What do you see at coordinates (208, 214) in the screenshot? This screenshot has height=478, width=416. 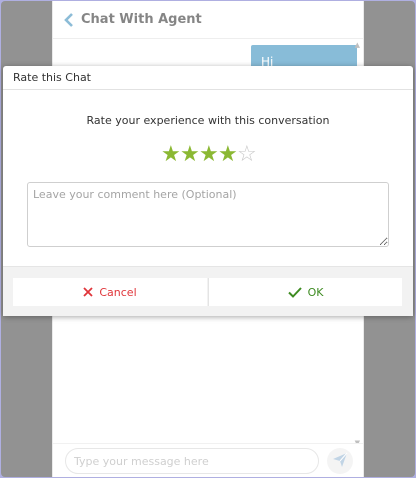 I see `comment-field` at bounding box center [208, 214].